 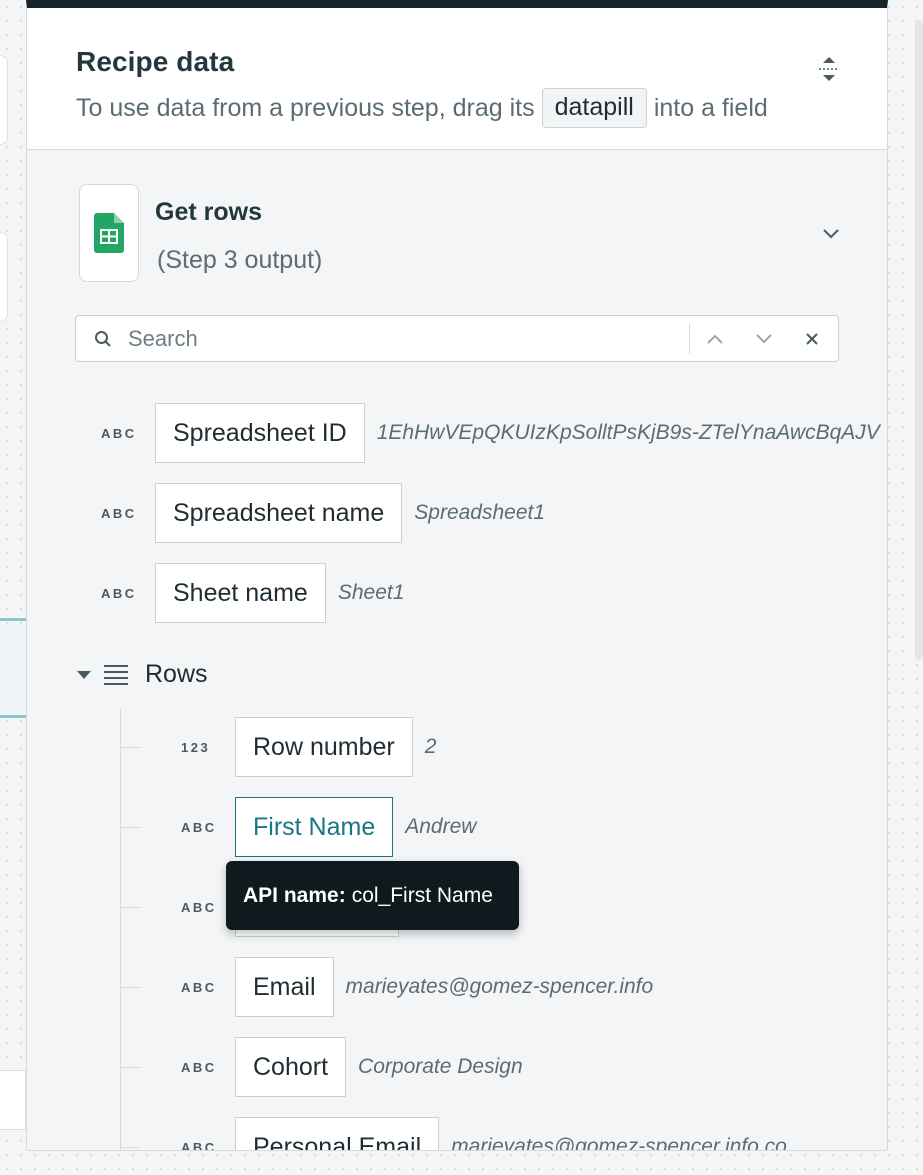 I want to click on datapill-sheet-name: Sheet name, so click(x=240, y=593).